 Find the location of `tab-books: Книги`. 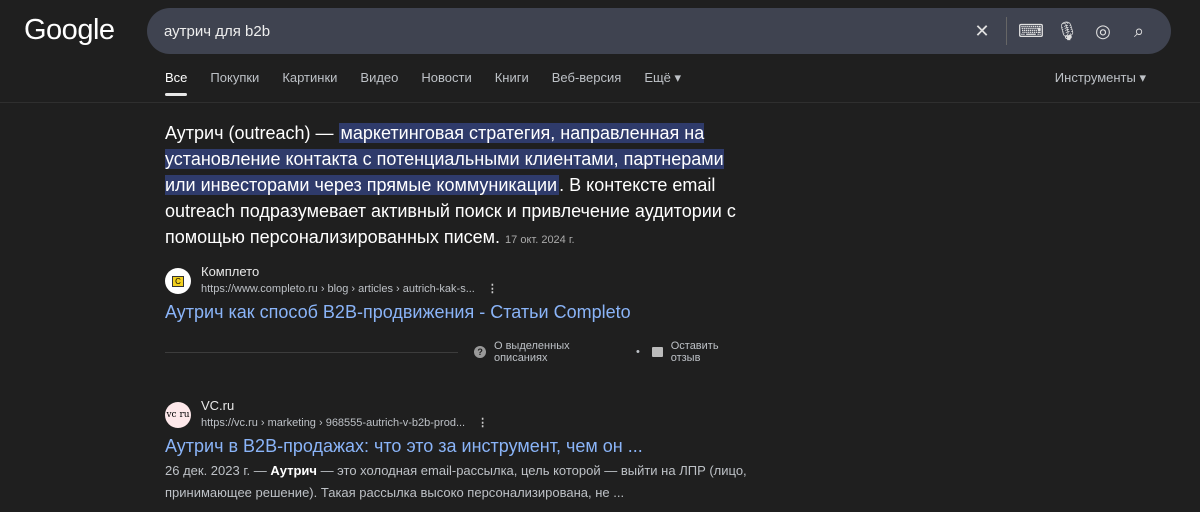

tab-books: Книги is located at coordinates (512, 83).